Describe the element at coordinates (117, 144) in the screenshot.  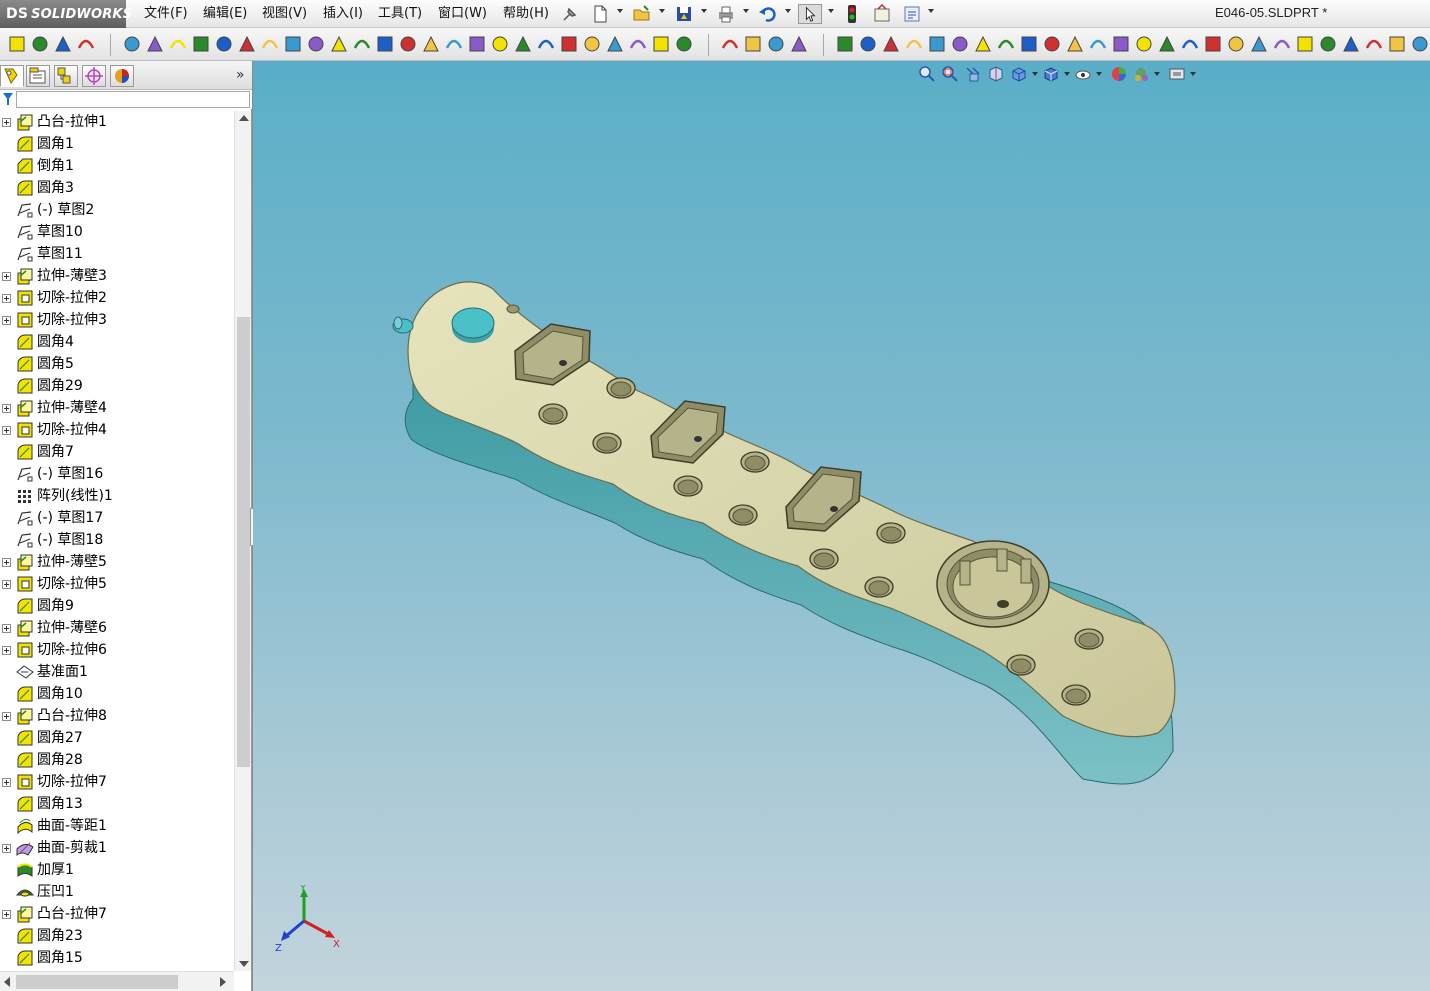
I see `tree-item: 圆角1` at that location.